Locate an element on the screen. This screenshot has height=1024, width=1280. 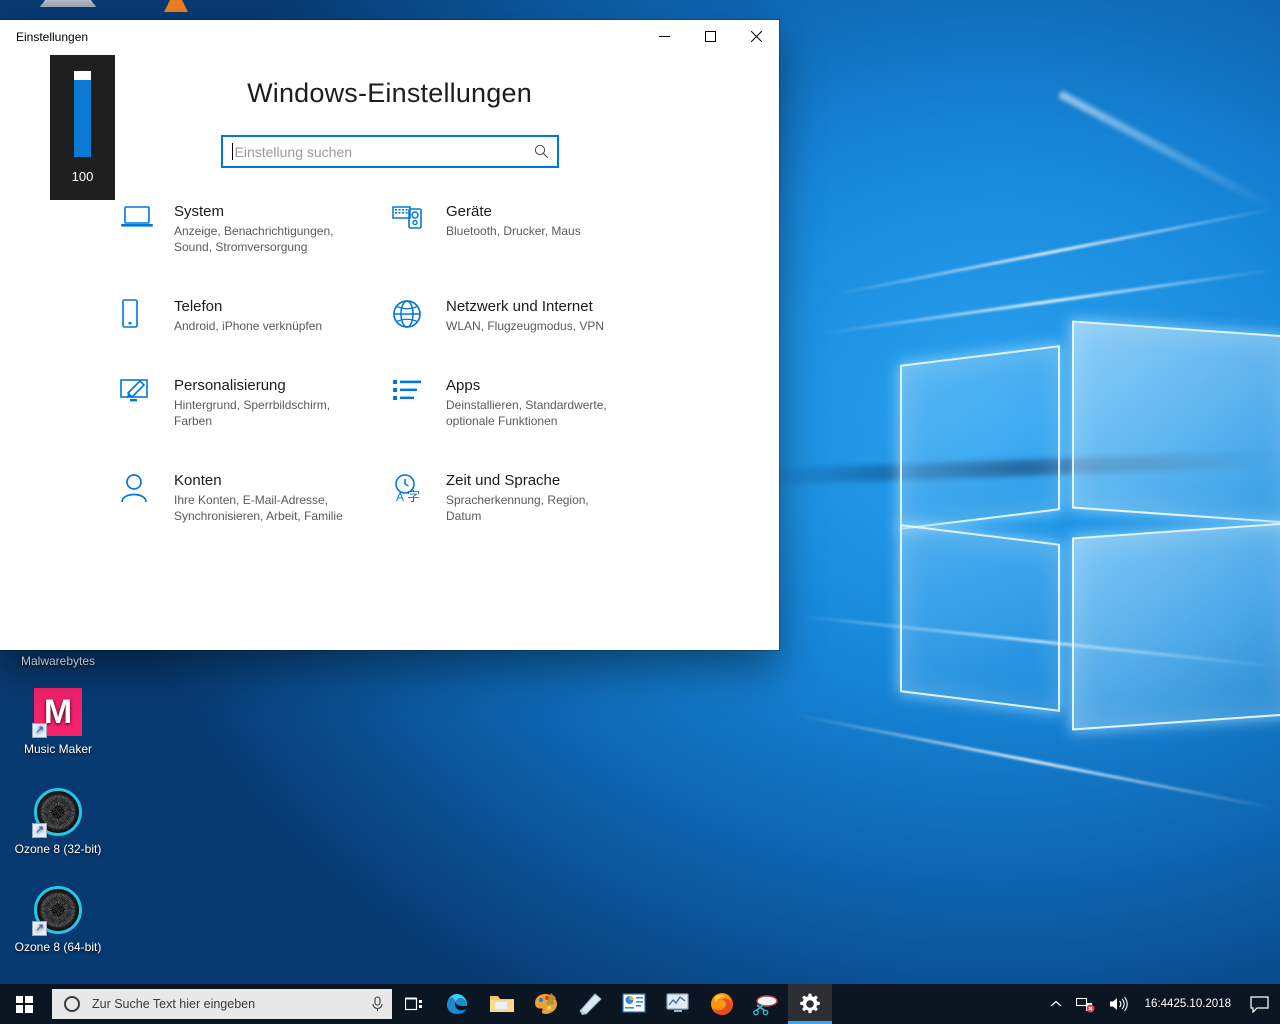
desktop-icon-label: Malwarebytes is located at coordinates (58, 661).